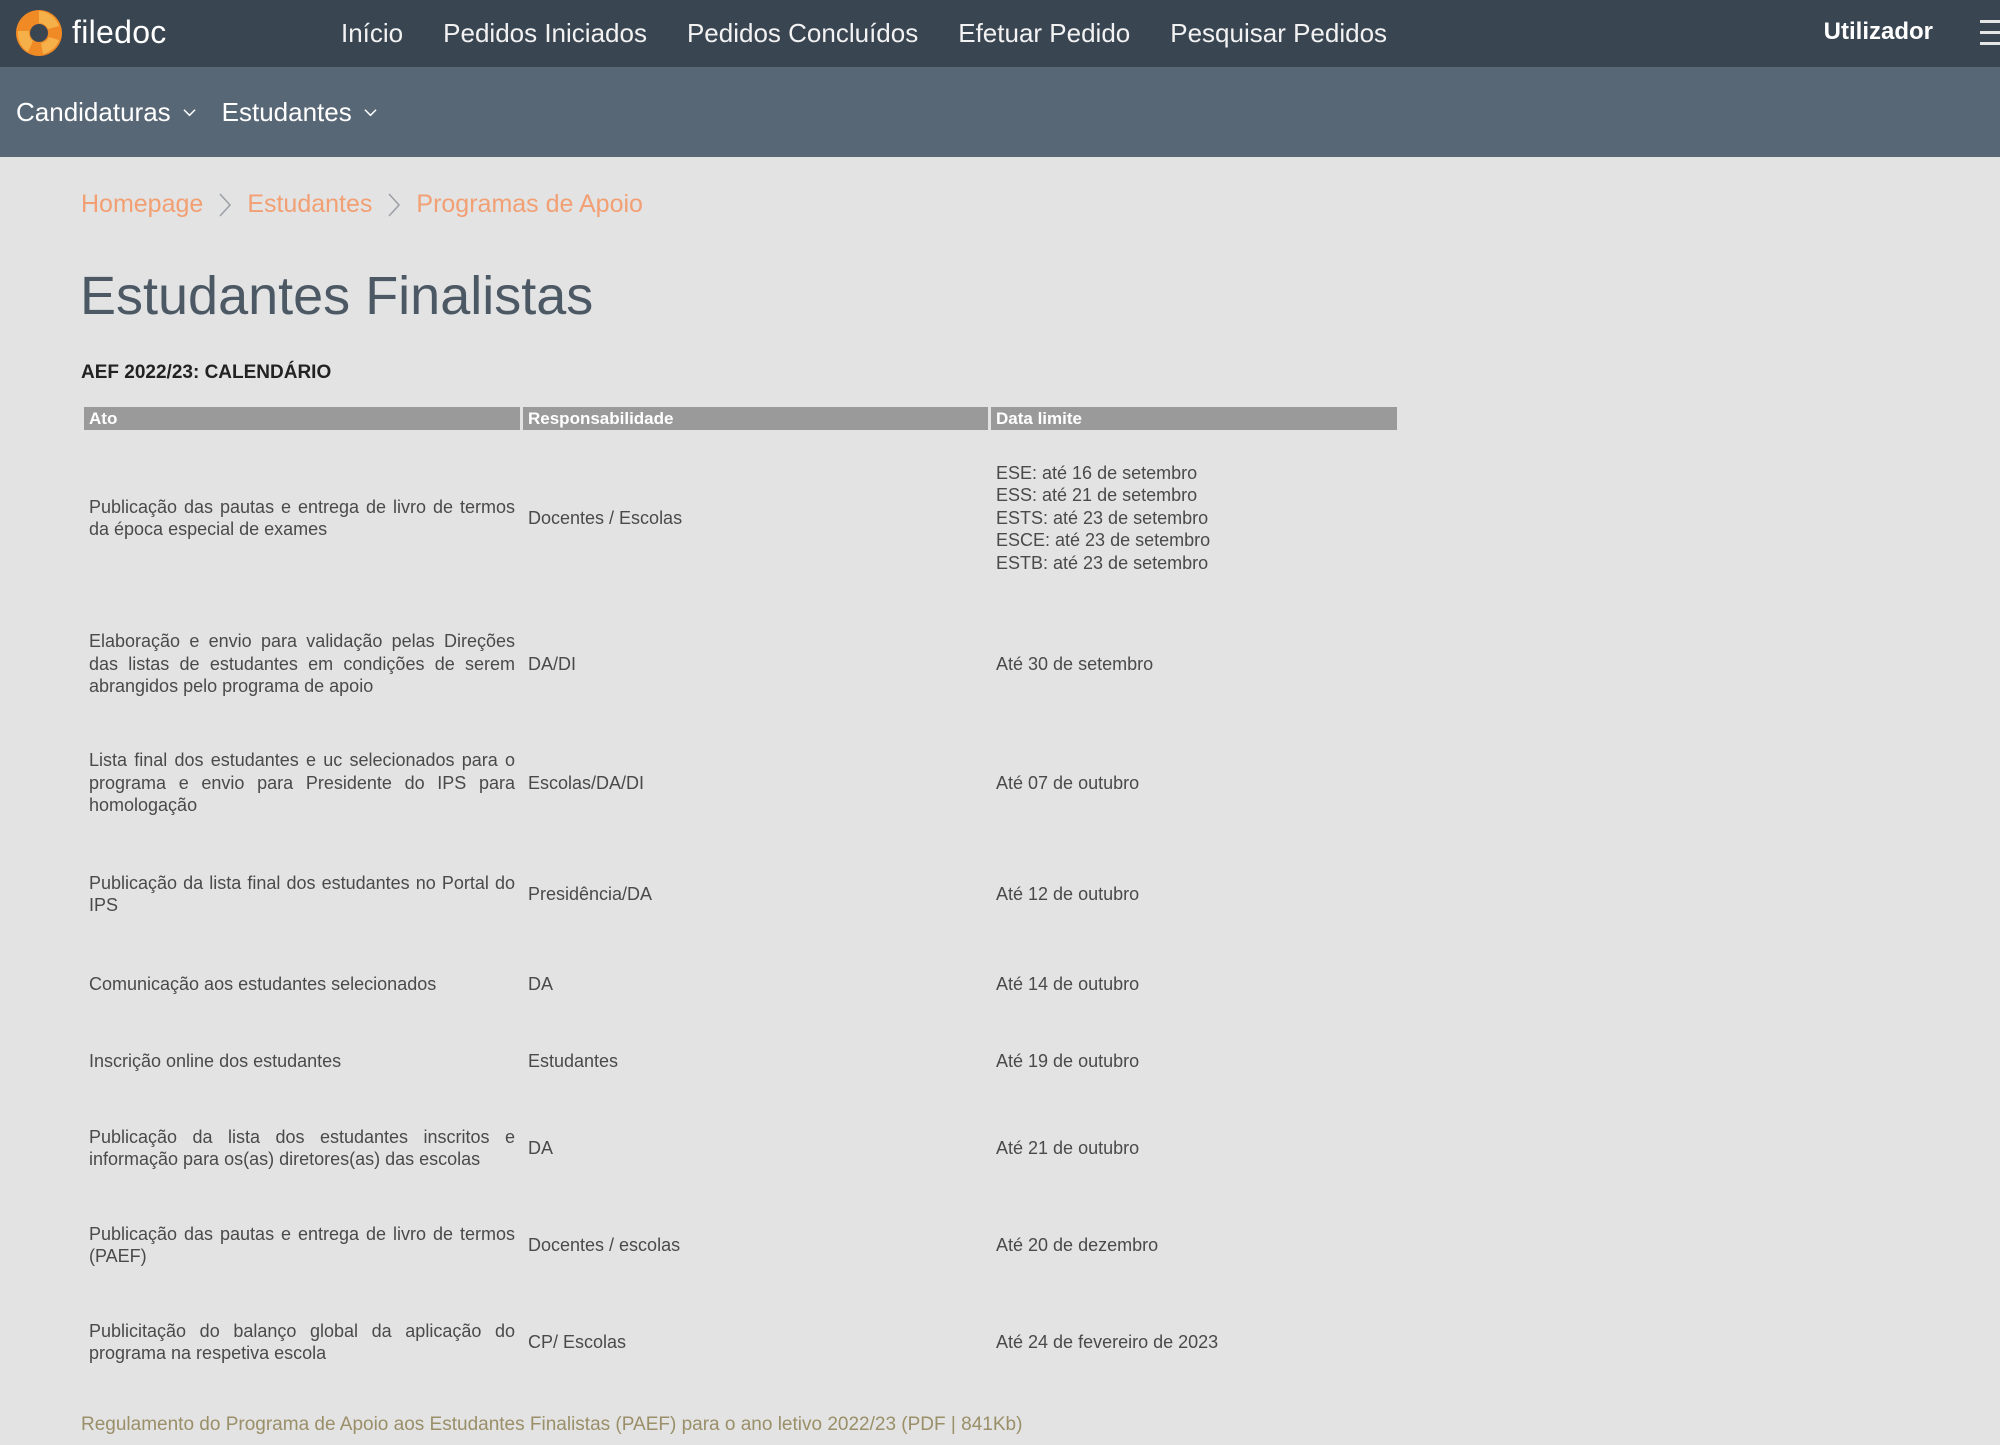  I want to click on breadcrumb-programas-de-apoio: Programas de Apoio, so click(529, 204).